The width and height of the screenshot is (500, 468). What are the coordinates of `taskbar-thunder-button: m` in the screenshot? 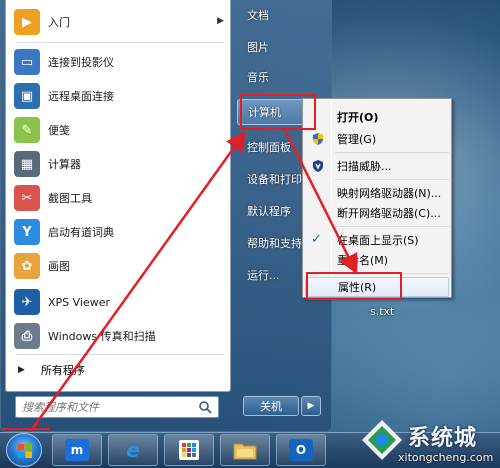 It's located at (77, 450).